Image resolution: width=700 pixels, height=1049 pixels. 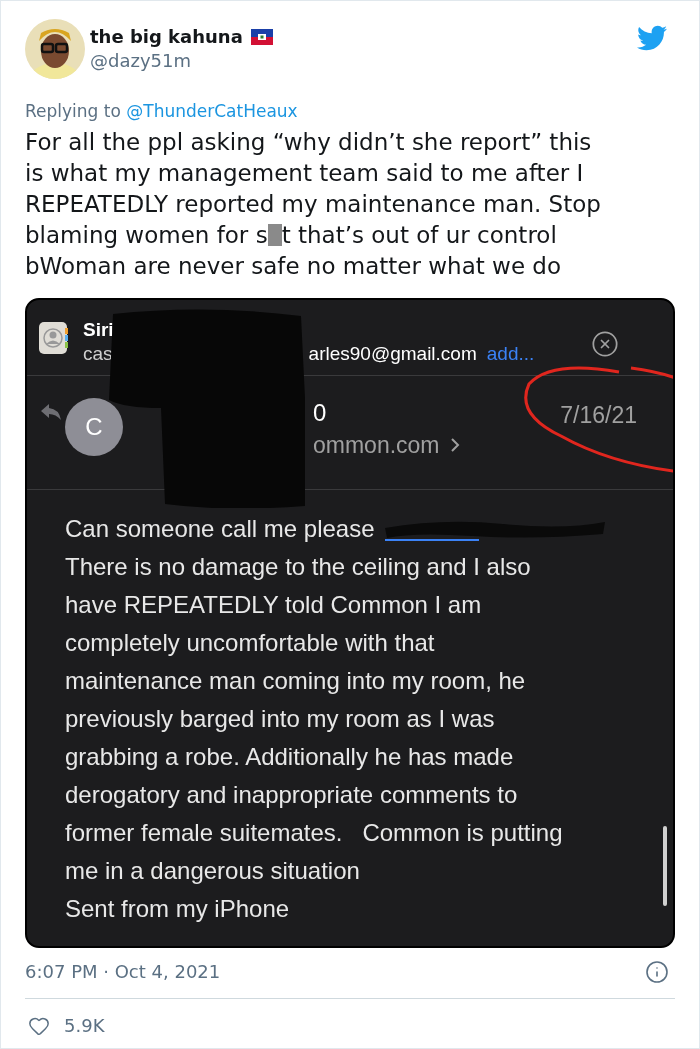 I want to click on sender-name: 0, so click(x=320, y=413).